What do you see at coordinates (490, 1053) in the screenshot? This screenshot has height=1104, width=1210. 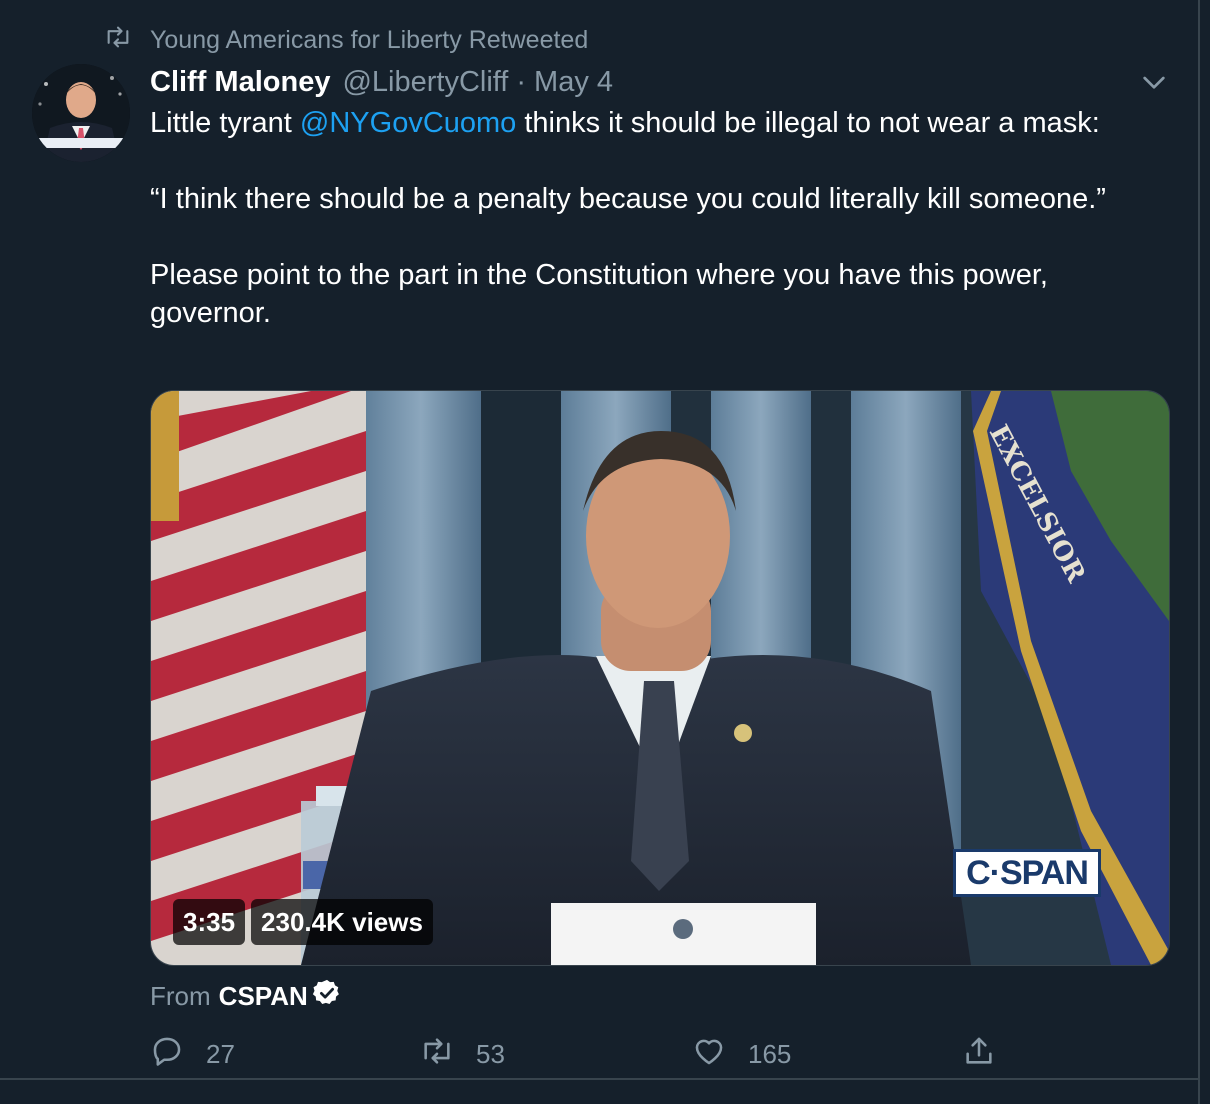 I see `retweet-count: 53` at bounding box center [490, 1053].